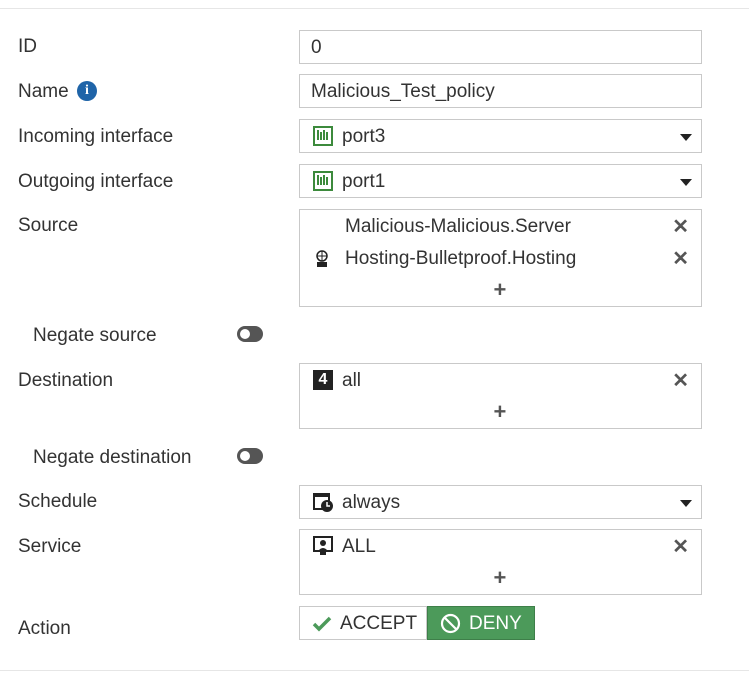 The image size is (749, 673). Describe the element at coordinates (96, 181) in the screenshot. I see `outgoing-interface-label: Outgoing interface` at that location.